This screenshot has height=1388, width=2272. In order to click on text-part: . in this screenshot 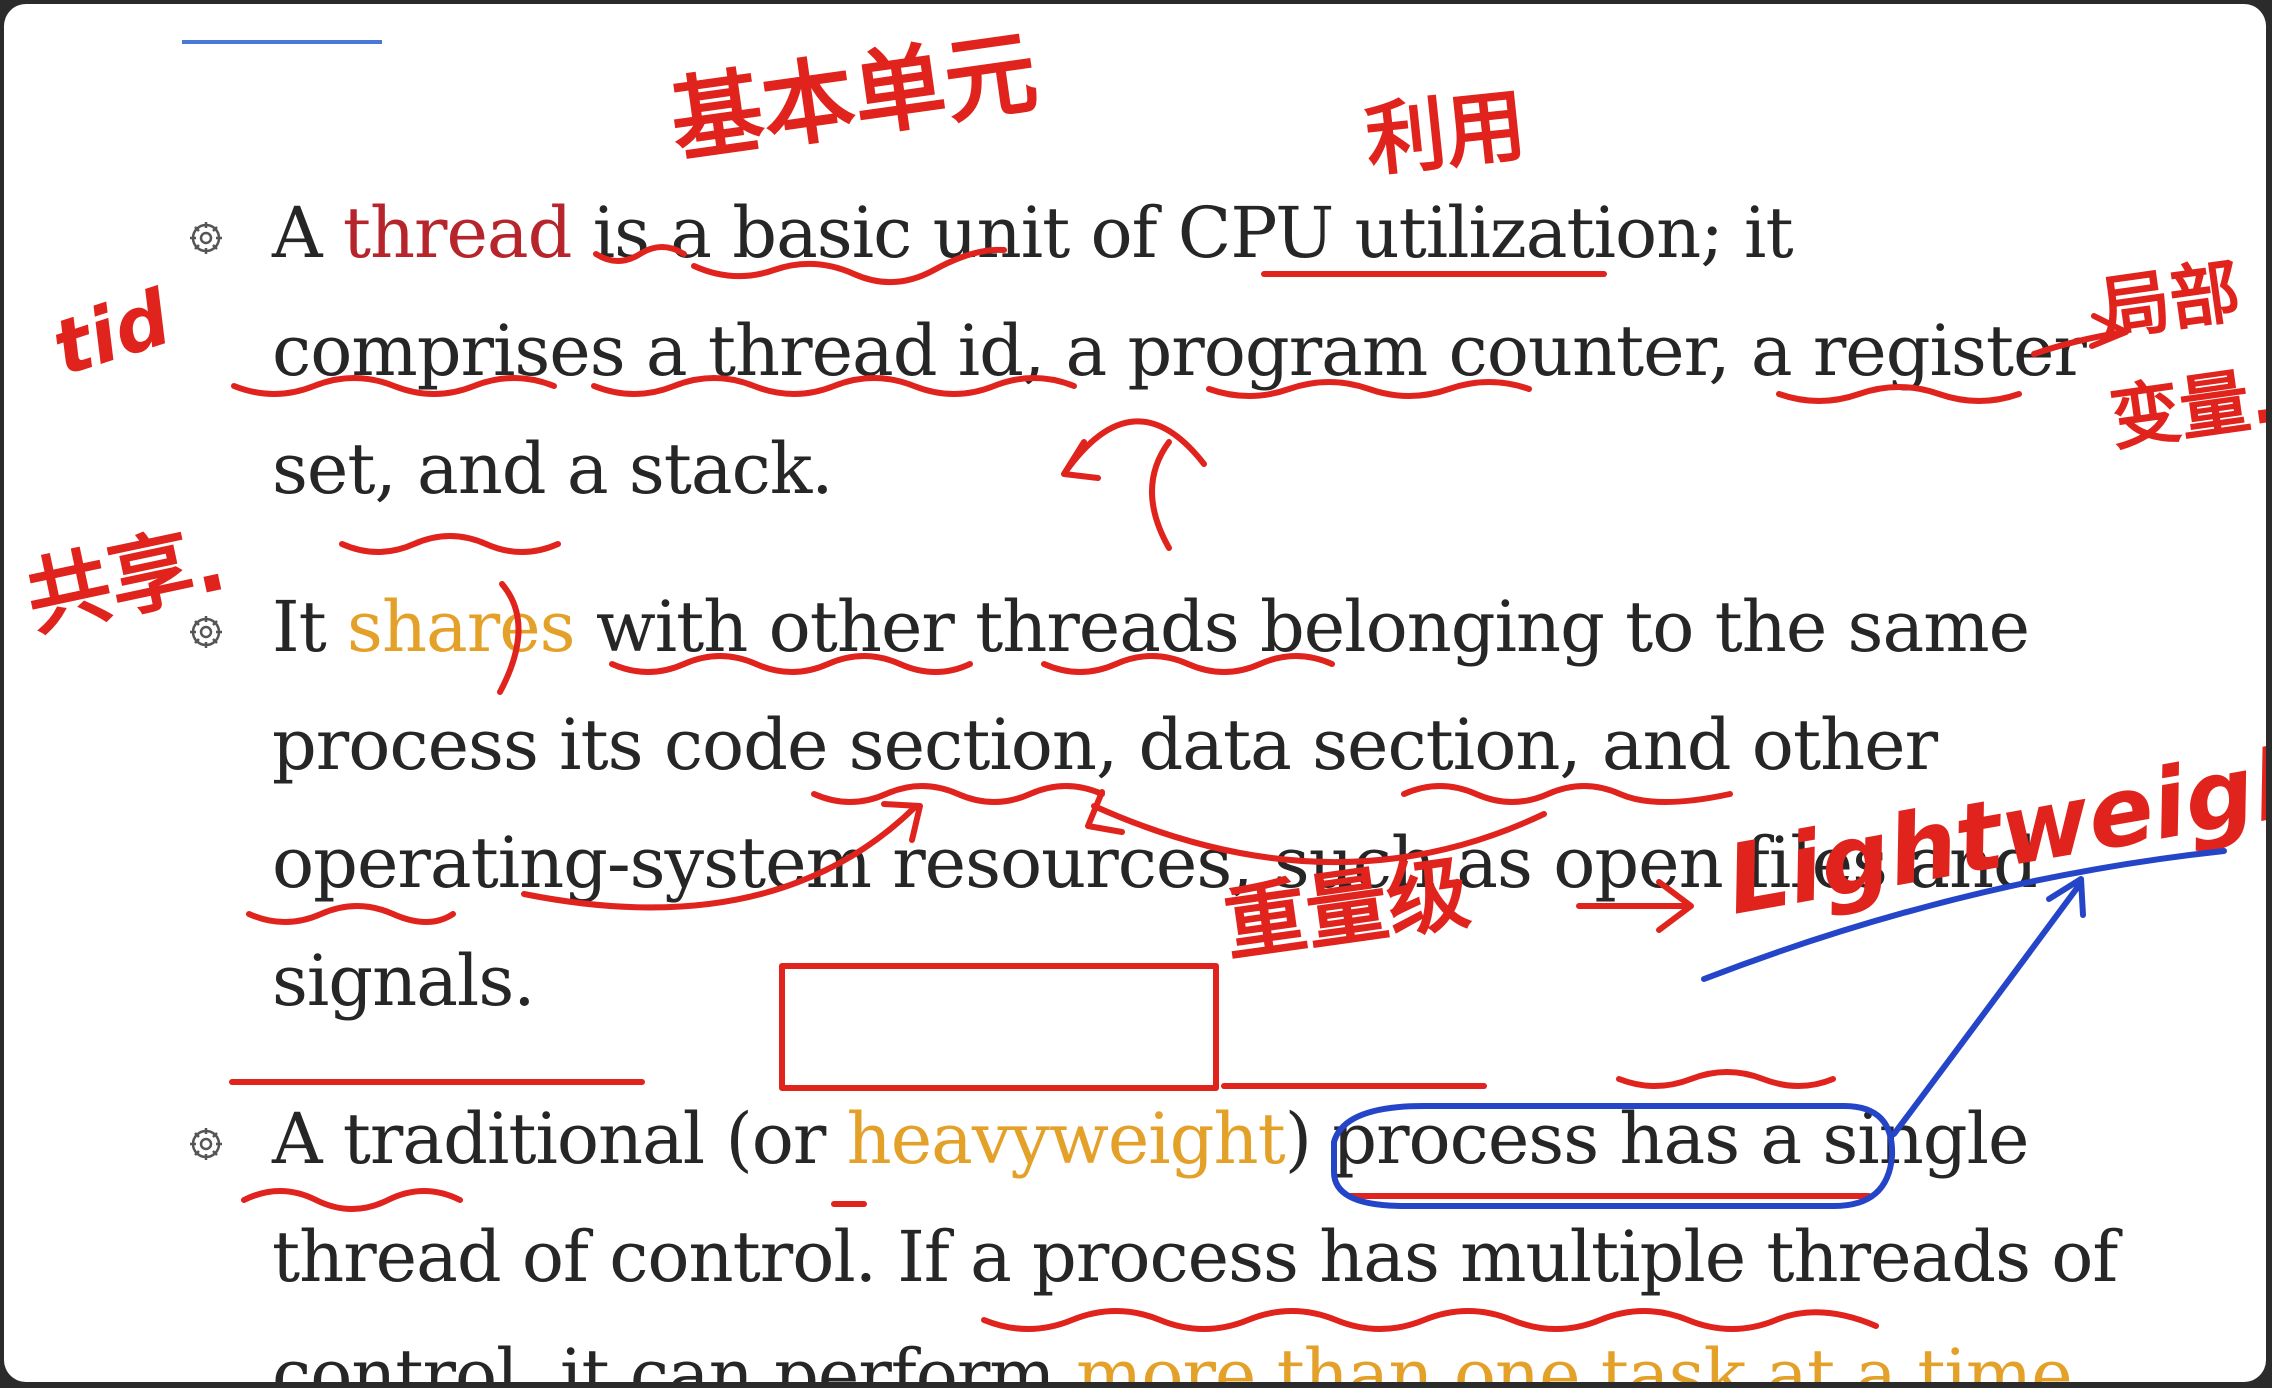, I will do `click(2082, 1358)`.